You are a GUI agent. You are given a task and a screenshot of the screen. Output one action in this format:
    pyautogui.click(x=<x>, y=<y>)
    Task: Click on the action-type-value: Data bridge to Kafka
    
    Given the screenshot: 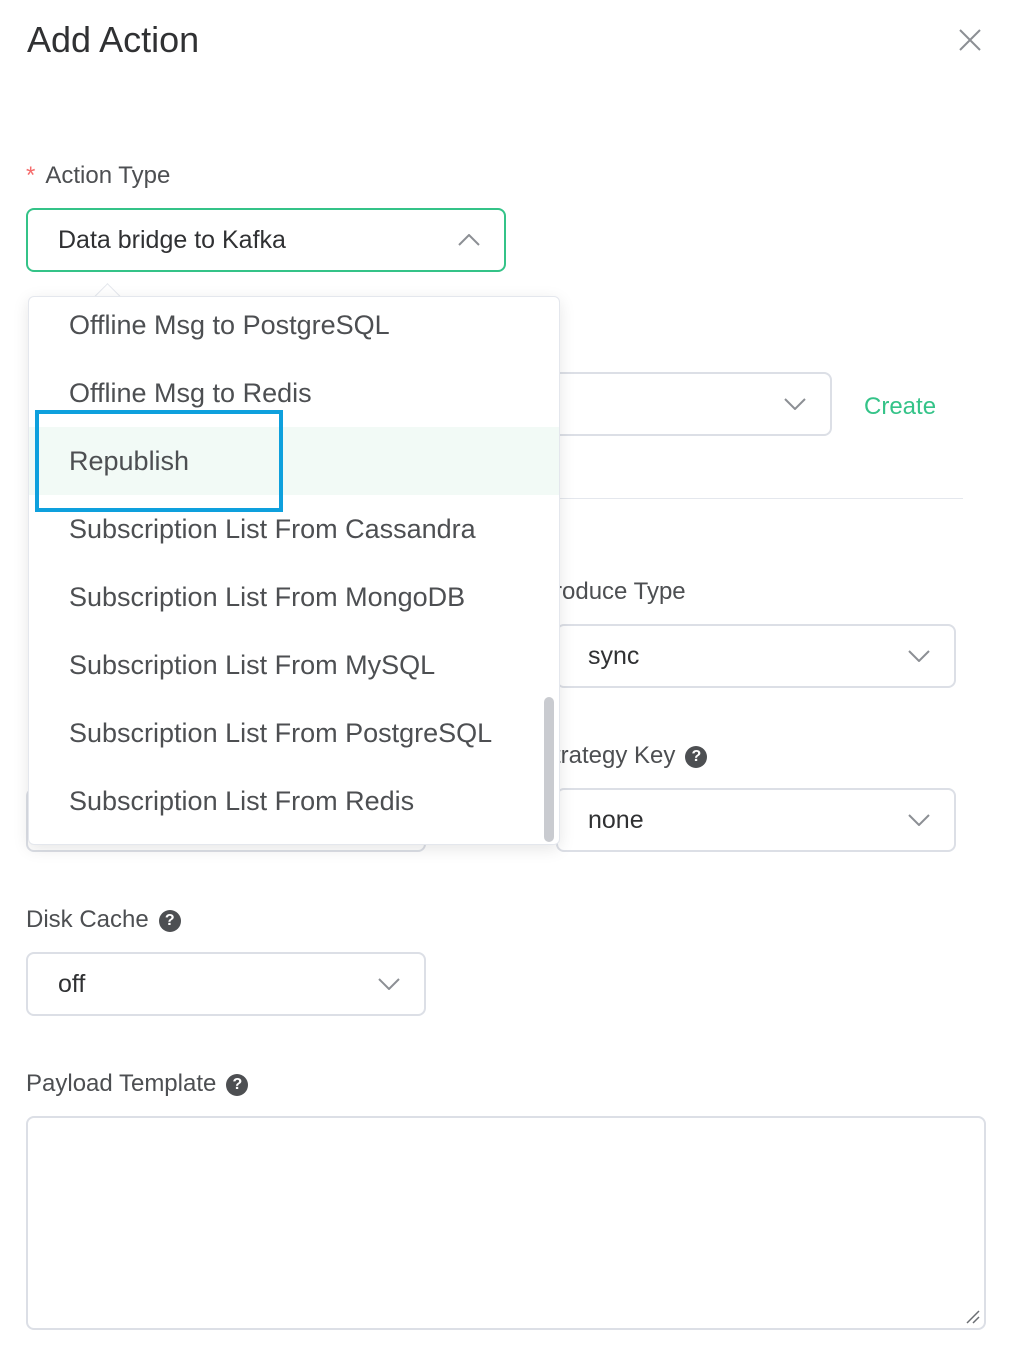 What is the action you would take?
    pyautogui.click(x=172, y=239)
    